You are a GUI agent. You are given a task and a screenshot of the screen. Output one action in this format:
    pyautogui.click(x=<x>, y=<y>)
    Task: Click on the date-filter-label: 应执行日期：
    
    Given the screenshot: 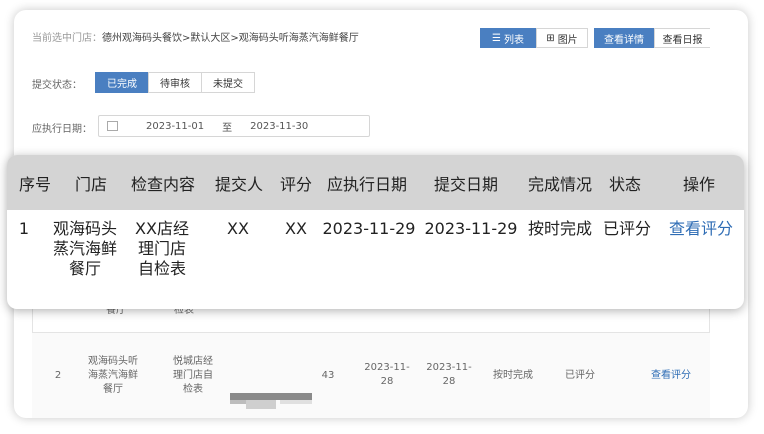 What is the action you would take?
    pyautogui.click(x=62, y=129)
    